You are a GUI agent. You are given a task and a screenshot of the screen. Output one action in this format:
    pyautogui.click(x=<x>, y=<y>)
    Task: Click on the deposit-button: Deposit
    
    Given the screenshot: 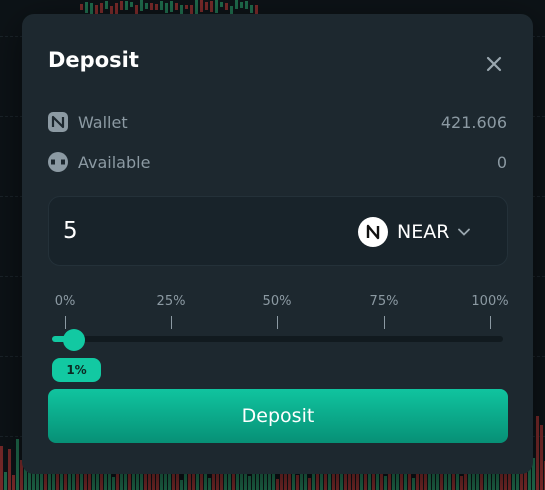 What is the action you would take?
    pyautogui.click(x=278, y=416)
    